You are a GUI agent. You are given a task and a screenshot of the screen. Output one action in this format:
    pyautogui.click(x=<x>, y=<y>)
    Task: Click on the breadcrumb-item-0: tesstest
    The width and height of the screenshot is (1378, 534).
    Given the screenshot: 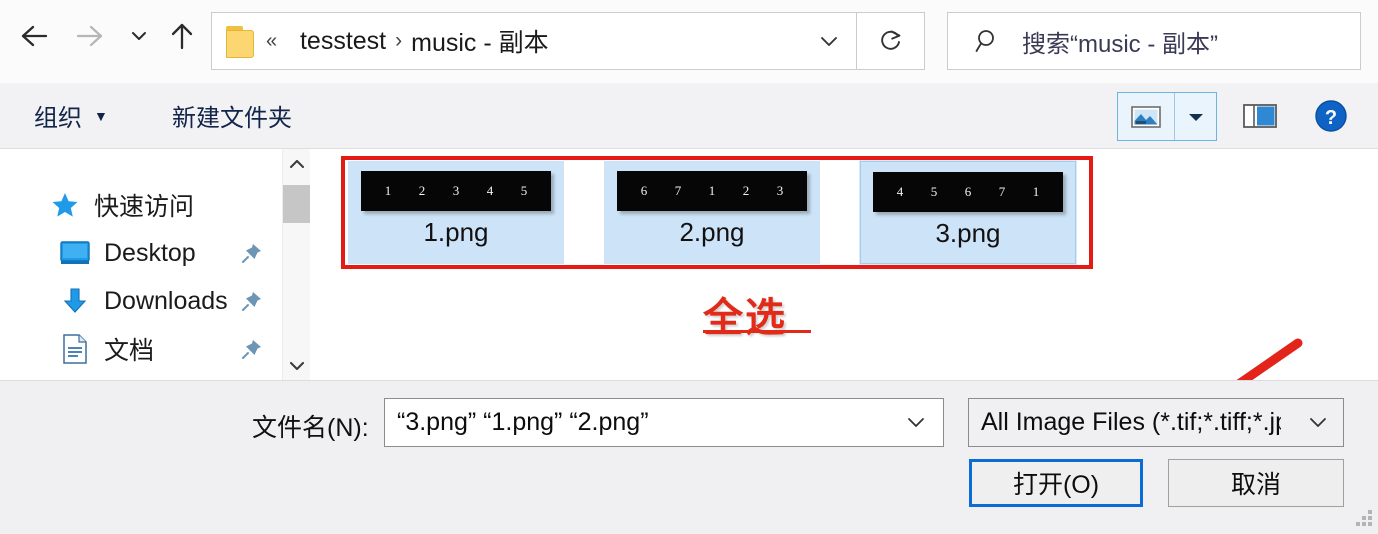 What is the action you would take?
    pyautogui.click(x=343, y=41)
    